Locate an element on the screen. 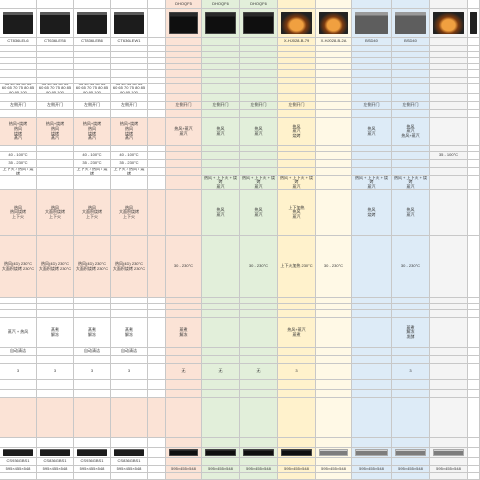 Image resolution: width=480 pixels, height=480 pixels. table-cell: 无 is located at coordinates (184, 372).